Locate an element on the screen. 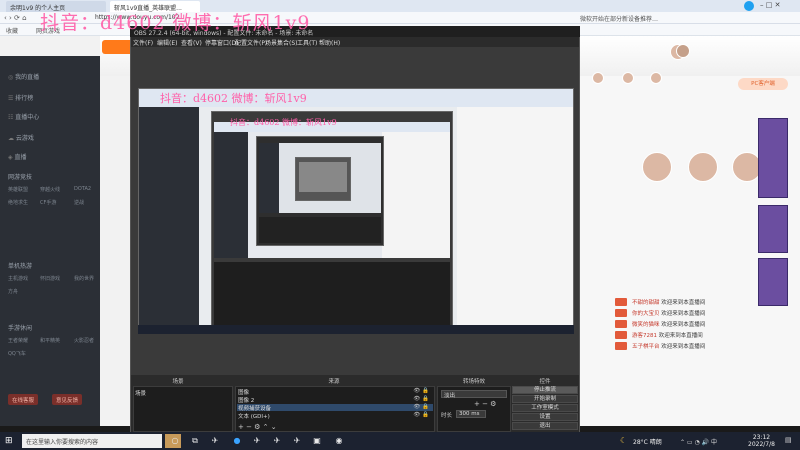  pc-client-badge: PC客户端 is located at coordinates (763, 84).